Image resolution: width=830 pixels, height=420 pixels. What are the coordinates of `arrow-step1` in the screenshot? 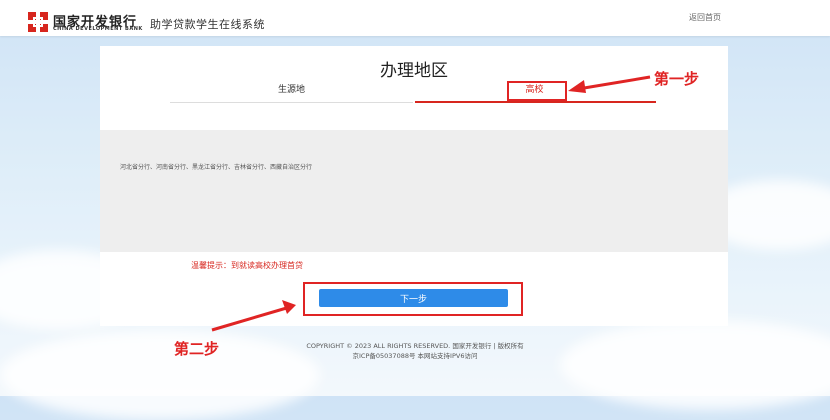 It's located at (609, 84).